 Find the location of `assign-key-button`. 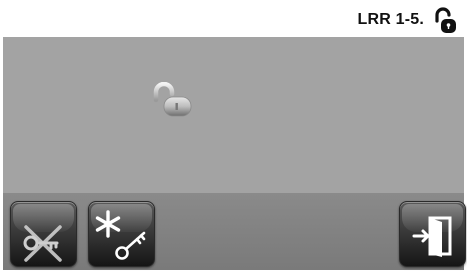

assign-key-button is located at coordinates (121, 234).